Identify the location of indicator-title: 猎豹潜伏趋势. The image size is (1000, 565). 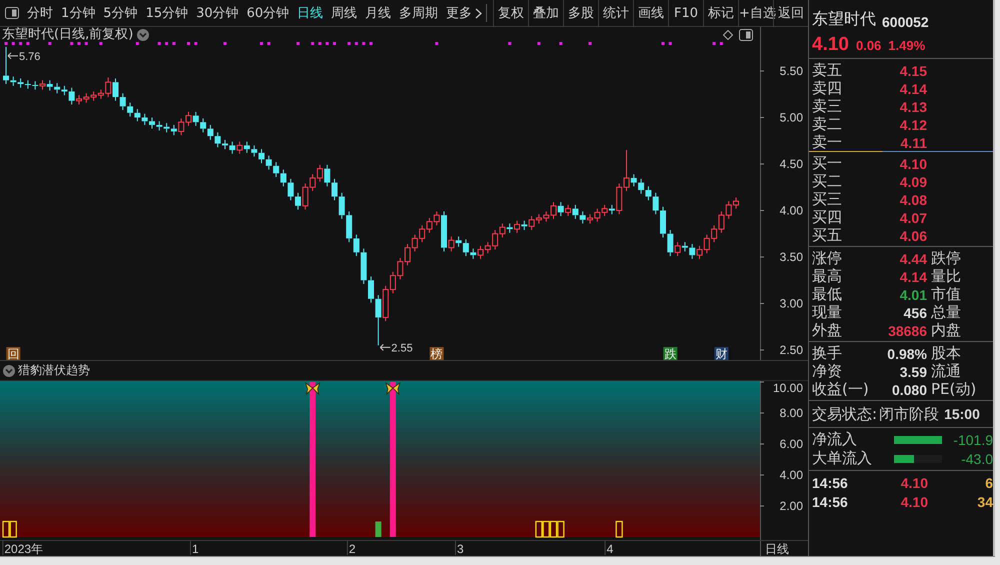
(54, 370).